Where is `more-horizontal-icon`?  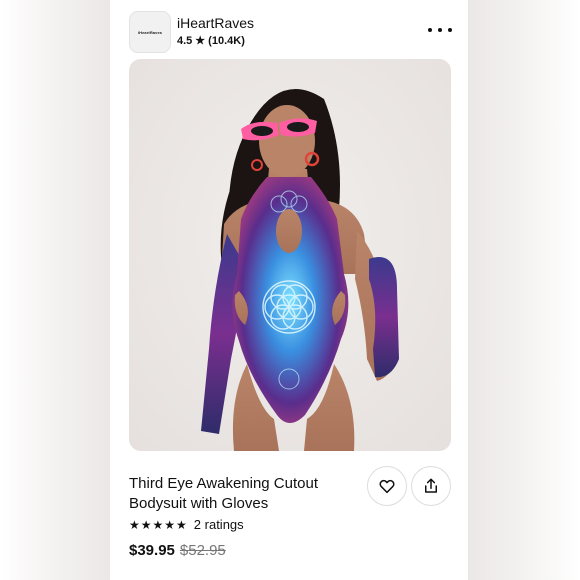 more-horizontal-icon is located at coordinates (430, 30).